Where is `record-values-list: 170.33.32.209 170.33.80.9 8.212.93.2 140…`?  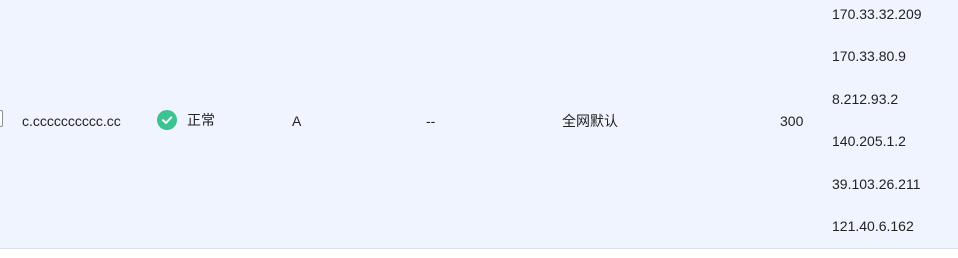 record-values-list: 170.33.32.209 170.33.80.9 8.212.93.2 140… is located at coordinates (895, 131).